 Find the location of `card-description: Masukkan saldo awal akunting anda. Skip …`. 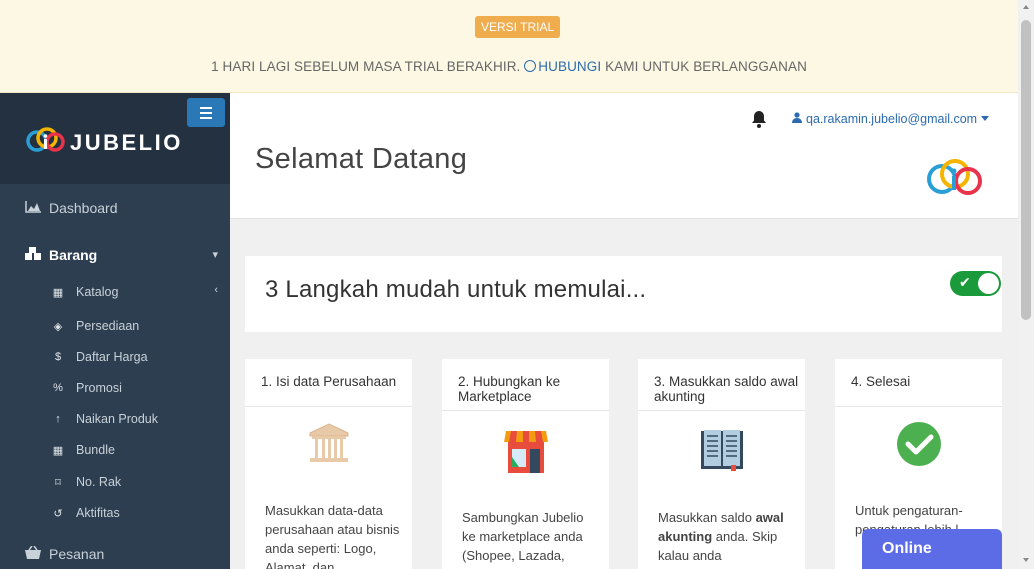

card-description: Masukkan saldo awal akunting anda. Skip … is located at coordinates (725, 536).